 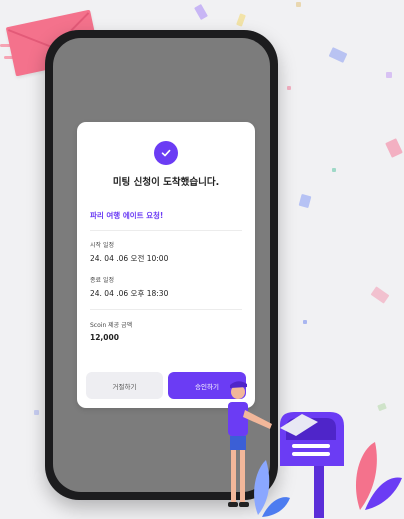 I want to click on check-icon, so click(x=166, y=153).